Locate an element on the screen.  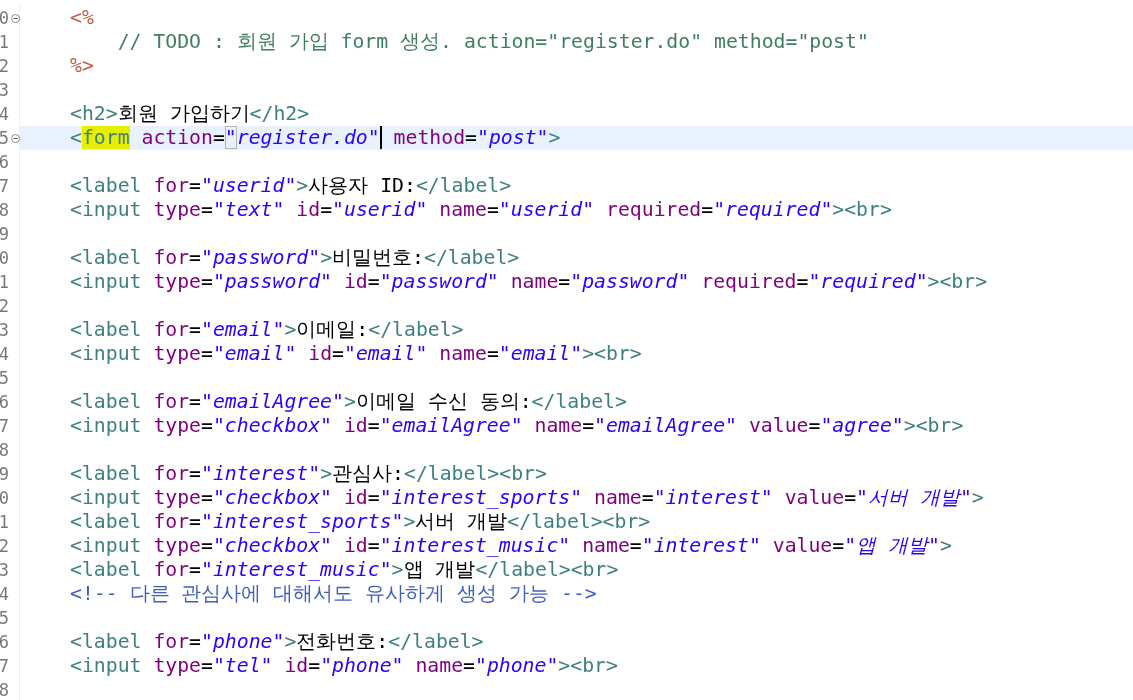
code-line: <input type="checkbox" id="interest_music" name="interest" value="앱 개발"> is located at coordinates (511, 546).